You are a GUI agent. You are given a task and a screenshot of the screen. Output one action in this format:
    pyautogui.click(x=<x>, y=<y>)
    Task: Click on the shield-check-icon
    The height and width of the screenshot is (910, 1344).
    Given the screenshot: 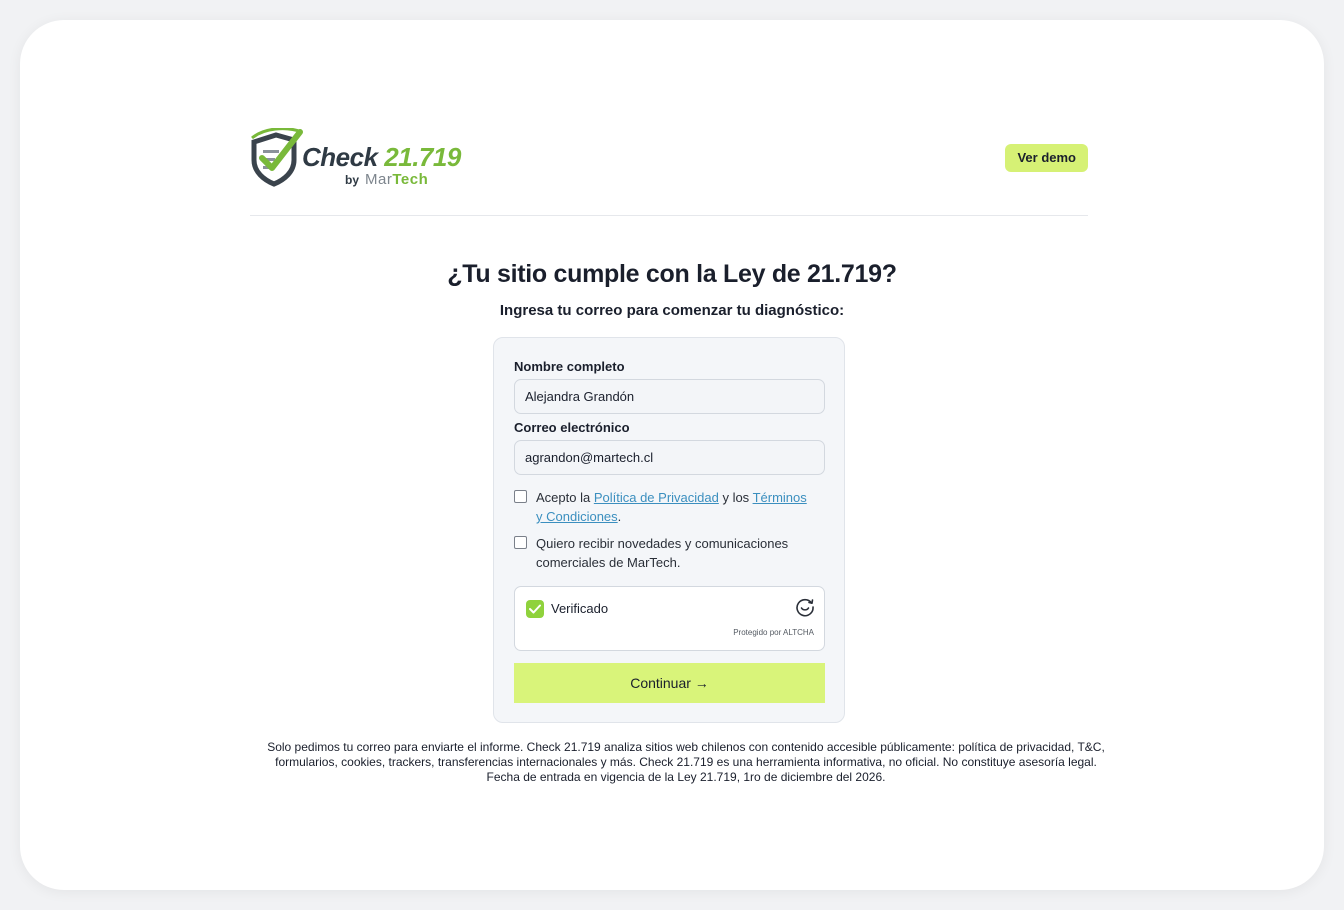 What is the action you would take?
    pyautogui.click(x=277, y=157)
    